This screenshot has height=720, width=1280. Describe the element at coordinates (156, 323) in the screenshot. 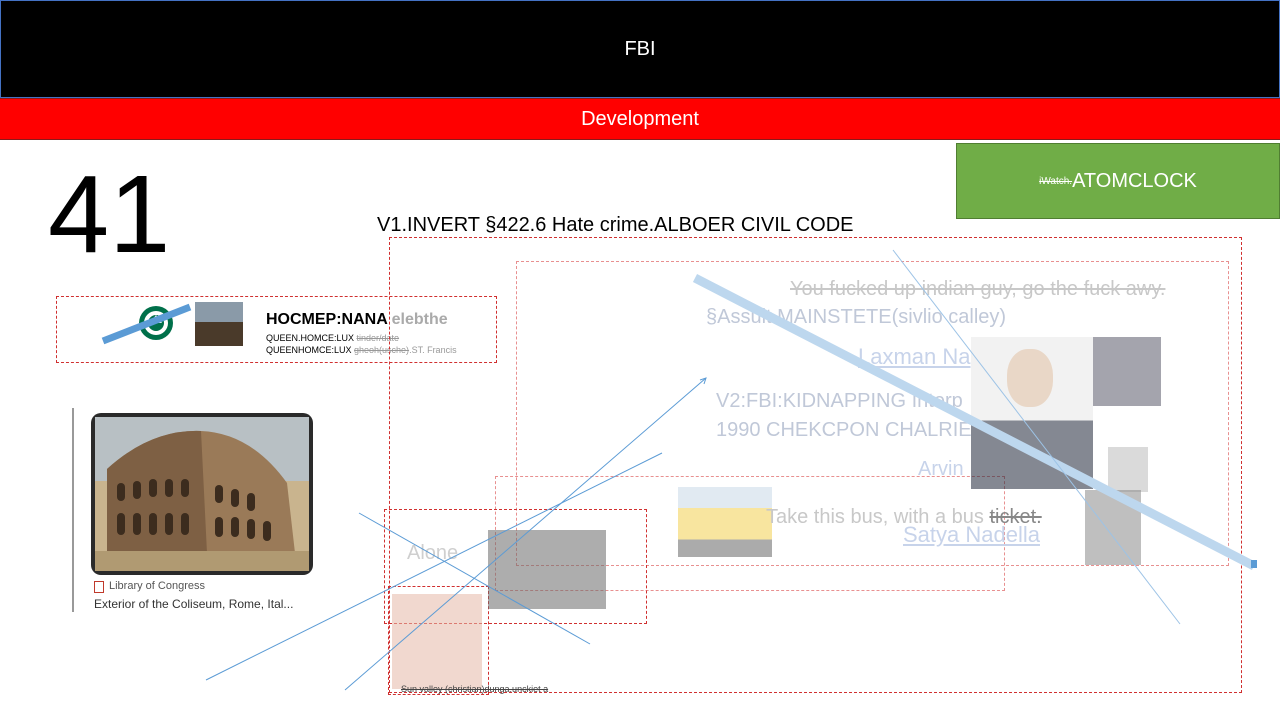

I see `starbucks-logo-icon` at that location.